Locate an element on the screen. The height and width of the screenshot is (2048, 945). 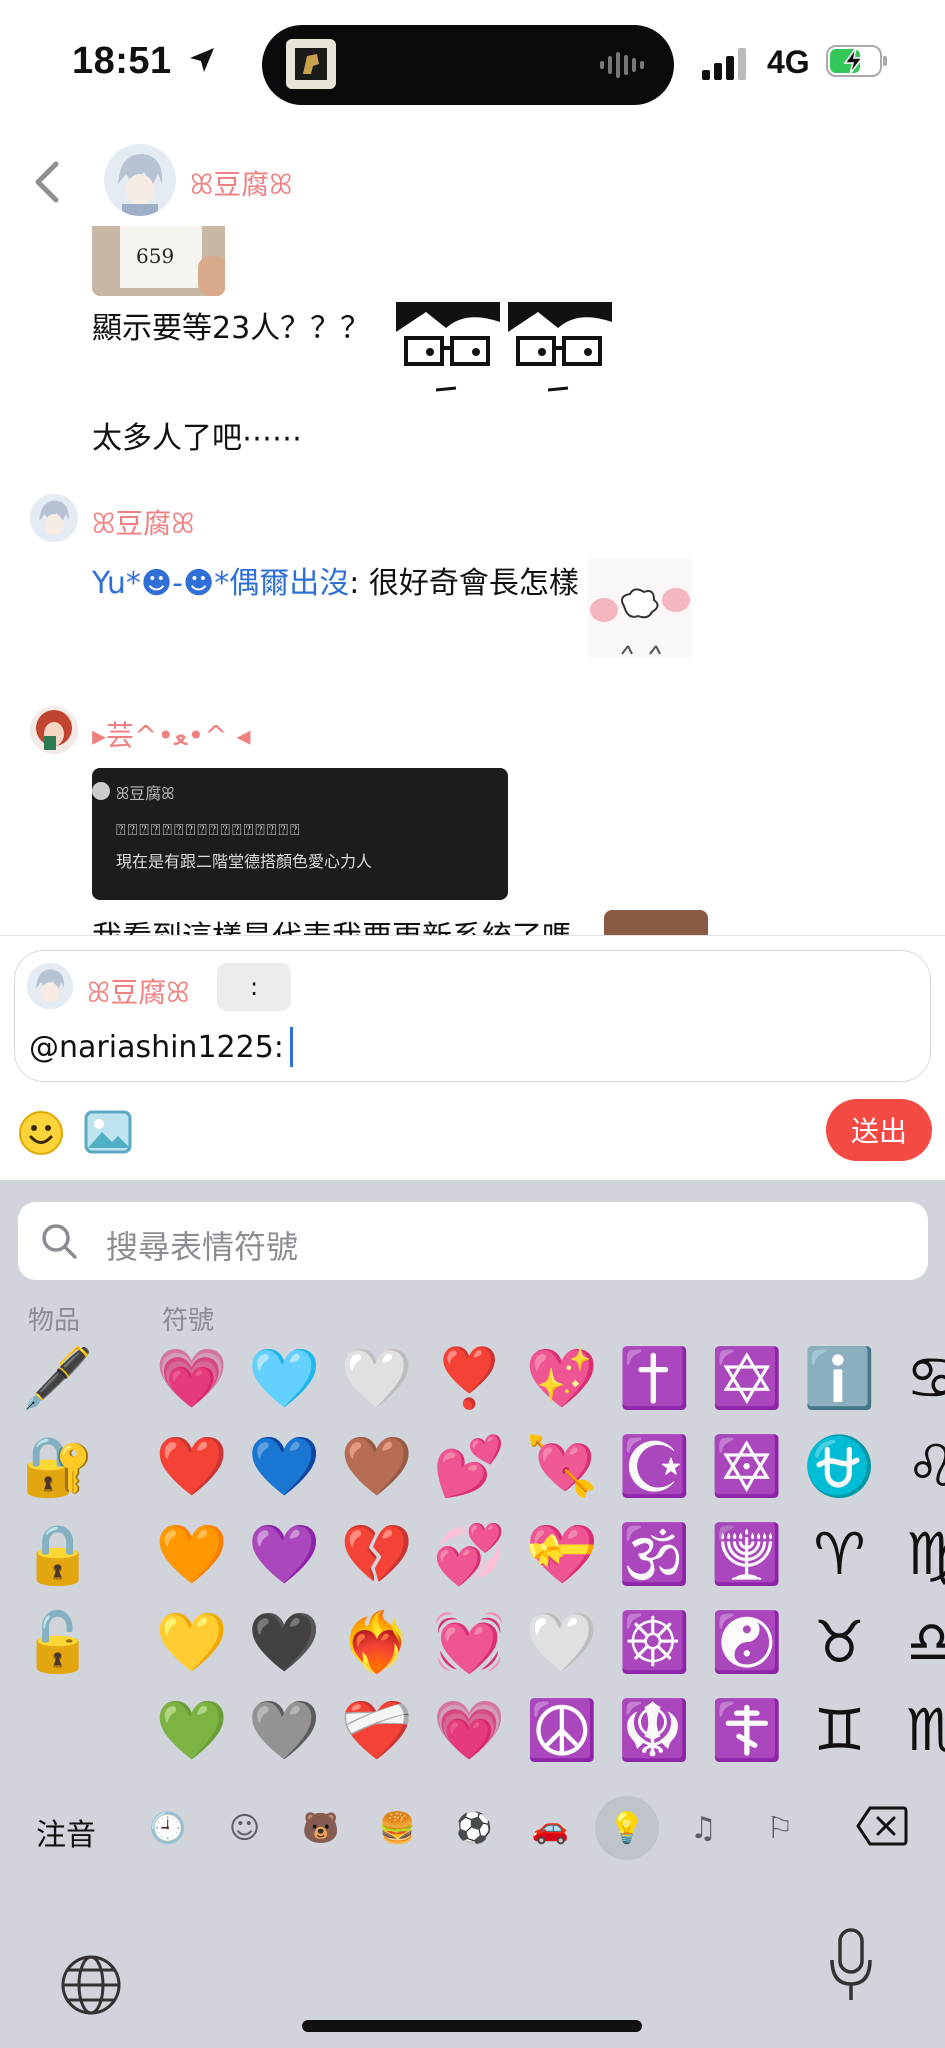
emoji-key: 💝 is located at coordinates (562, 1554).